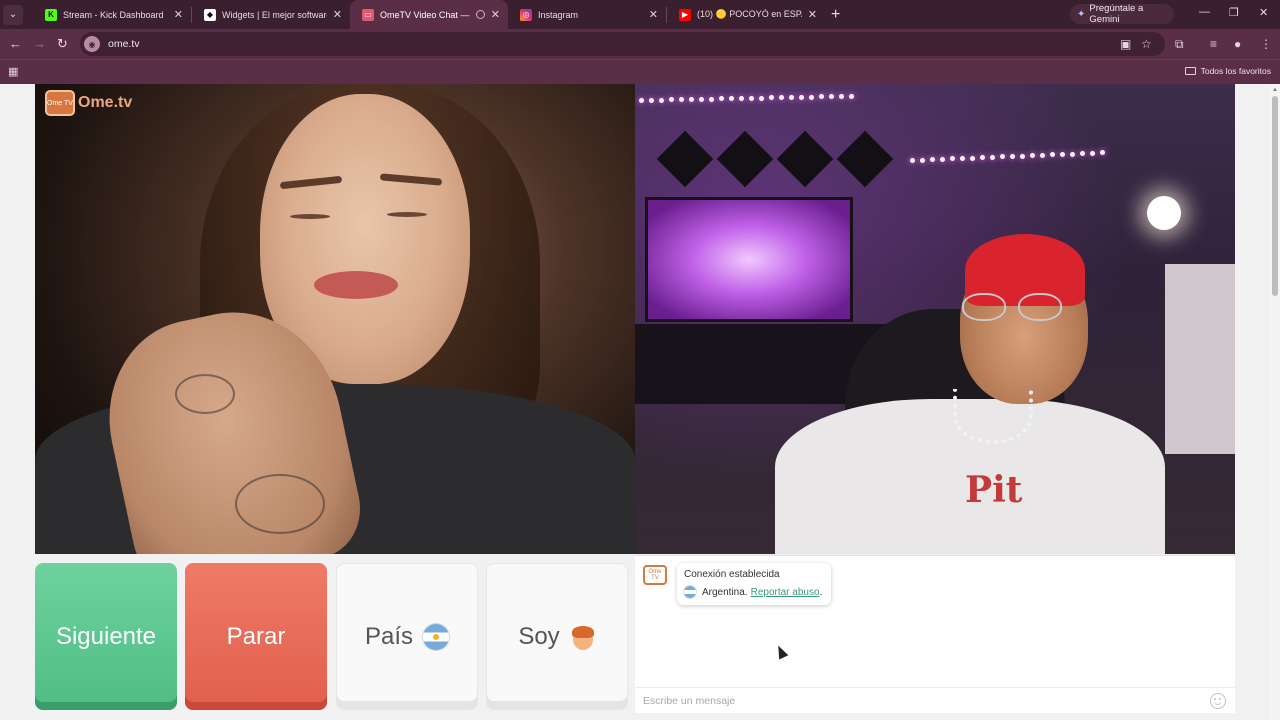 Image resolution: width=1280 pixels, height=720 pixels. Describe the element at coordinates (65, 44) in the screenshot. I see `reload-icon: ↻` at that location.